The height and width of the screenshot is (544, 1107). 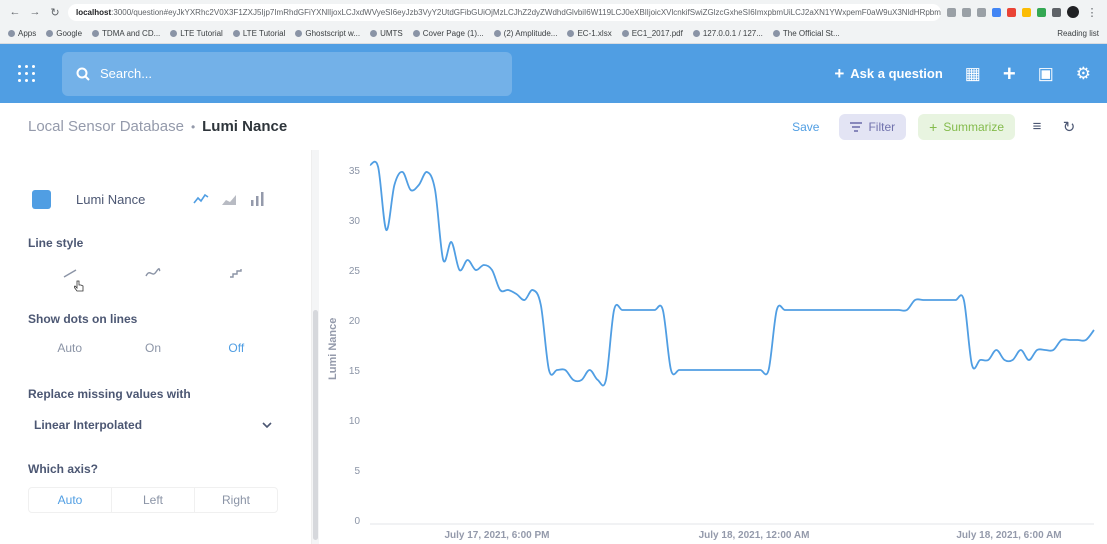 What do you see at coordinates (15, 12) in the screenshot?
I see `back-icon: ←` at bounding box center [15, 12].